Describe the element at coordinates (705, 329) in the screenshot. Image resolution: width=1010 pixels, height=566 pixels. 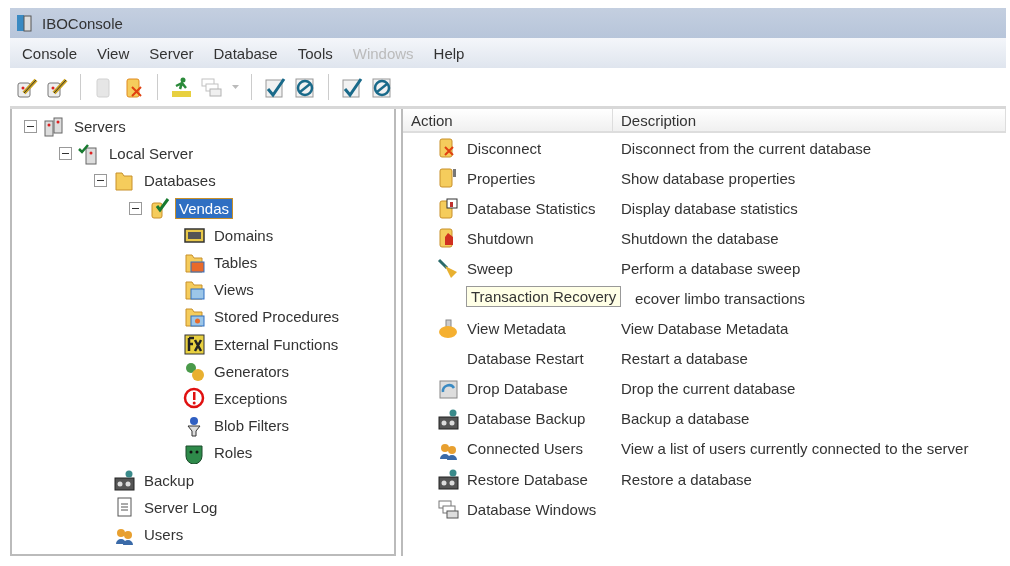
I see `action-description: View Database Metadata` at that location.